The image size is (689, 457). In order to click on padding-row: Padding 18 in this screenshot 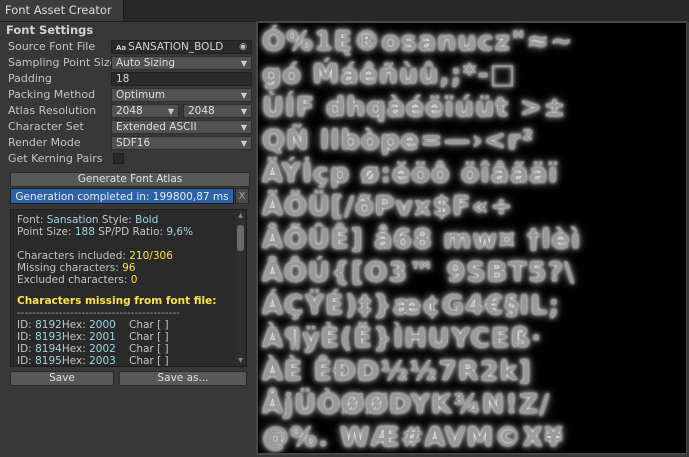, I will do `click(130, 79)`.